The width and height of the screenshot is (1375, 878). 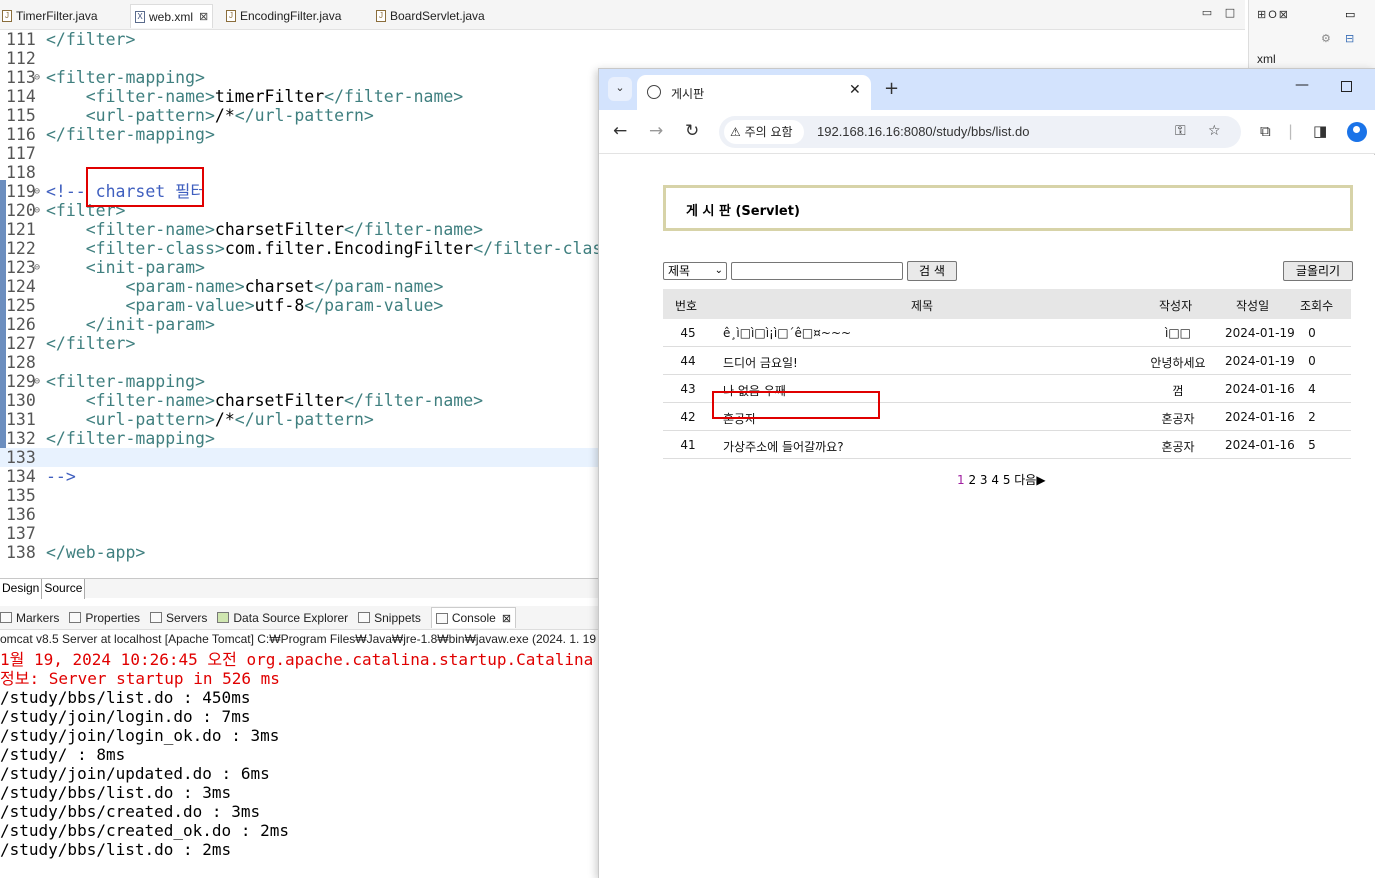 What do you see at coordinates (223, 617) in the screenshot?
I see `data-source-icon` at bounding box center [223, 617].